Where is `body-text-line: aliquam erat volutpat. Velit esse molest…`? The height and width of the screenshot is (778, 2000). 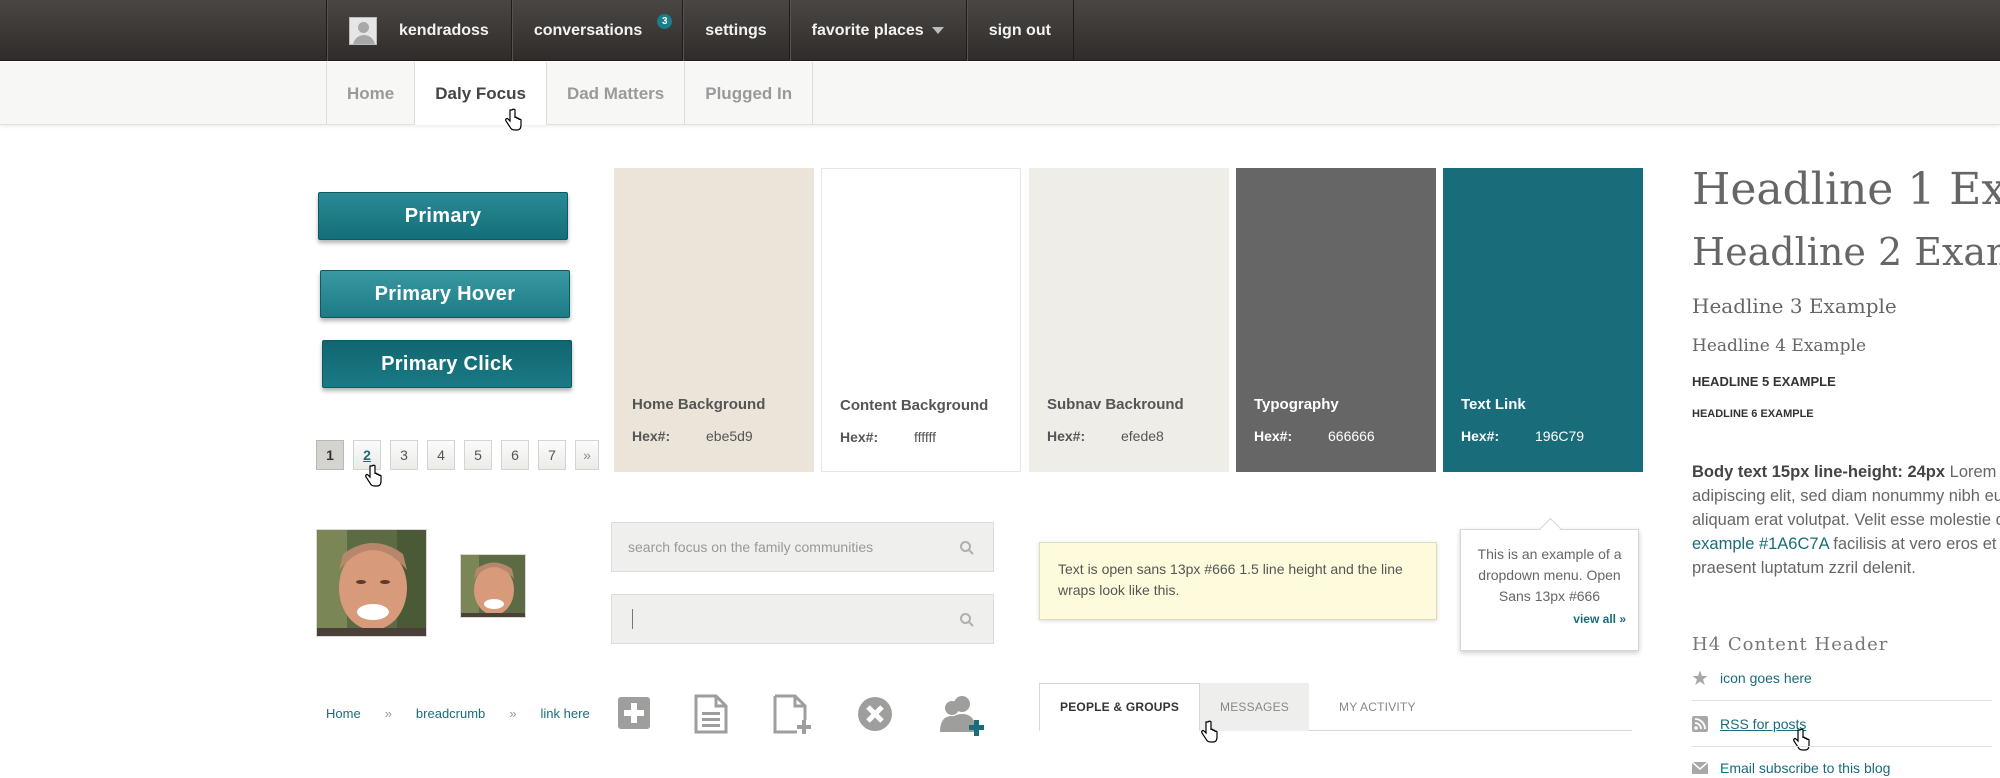
body-text-line: aliquam erat volutpat. Velit esse molest… is located at coordinates (1846, 520).